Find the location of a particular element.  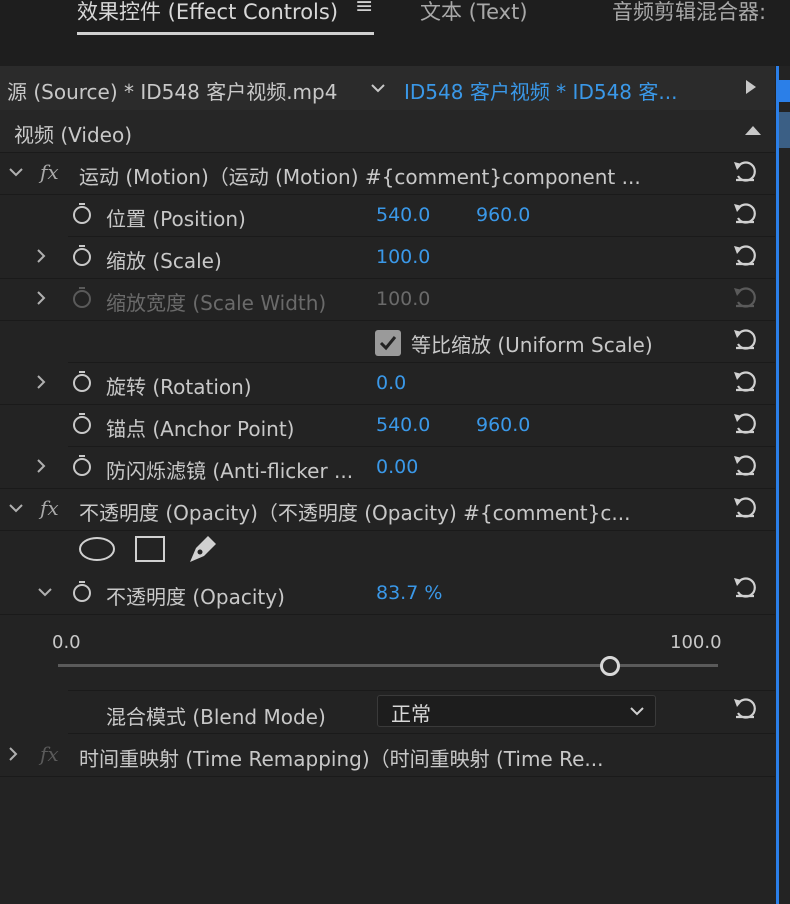

antiflicker-value: 0.00 is located at coordinates (397, 467).